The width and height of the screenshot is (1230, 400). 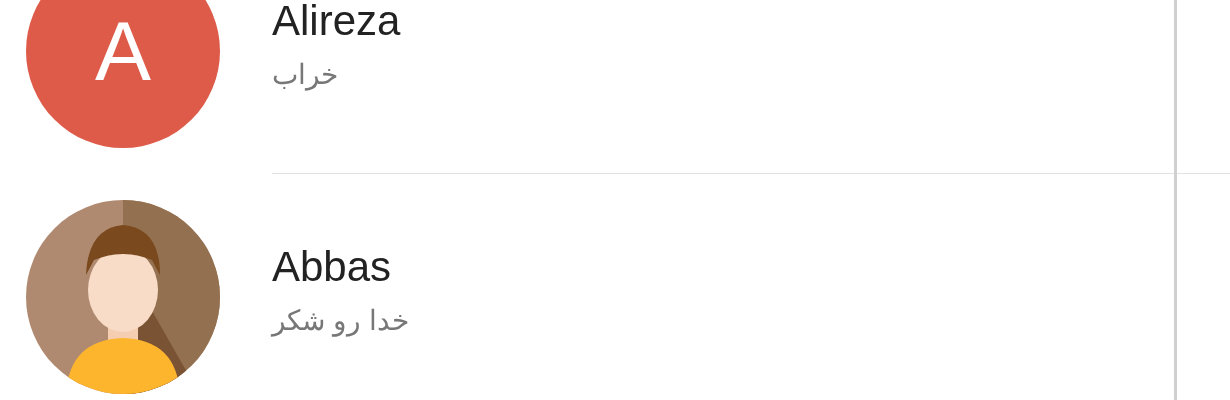 What do you see at coordinates (337, 23) in the screenshot?
I see `contact-name: Alireza` at bounding box center [337, 23].